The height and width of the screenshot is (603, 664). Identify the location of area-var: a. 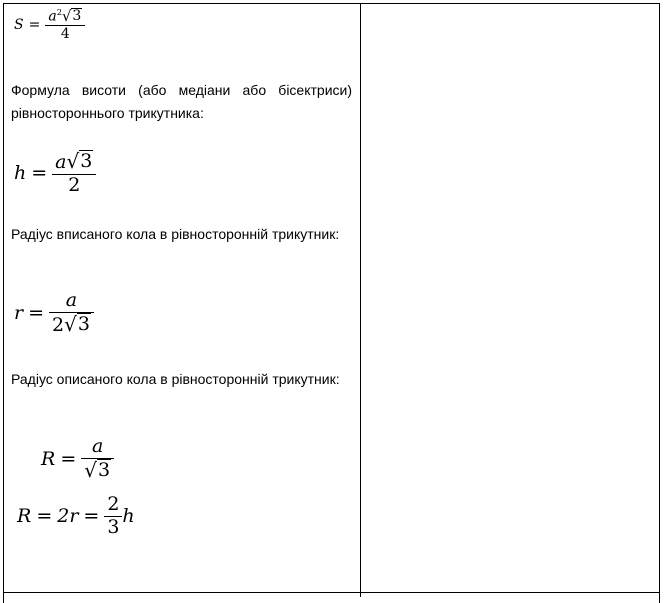
(52, 16).